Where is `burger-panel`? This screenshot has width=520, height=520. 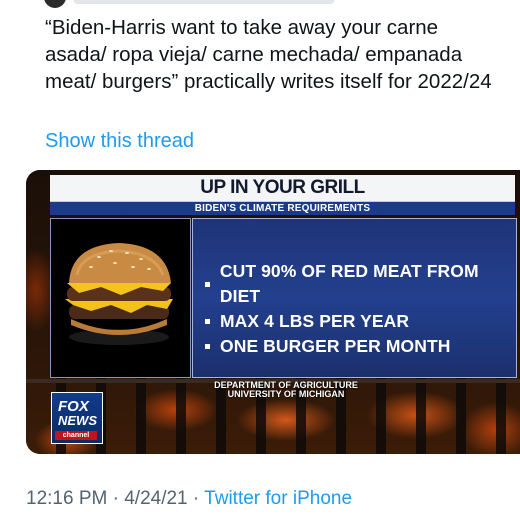
burger-panel is located at coordinates (120, 298).